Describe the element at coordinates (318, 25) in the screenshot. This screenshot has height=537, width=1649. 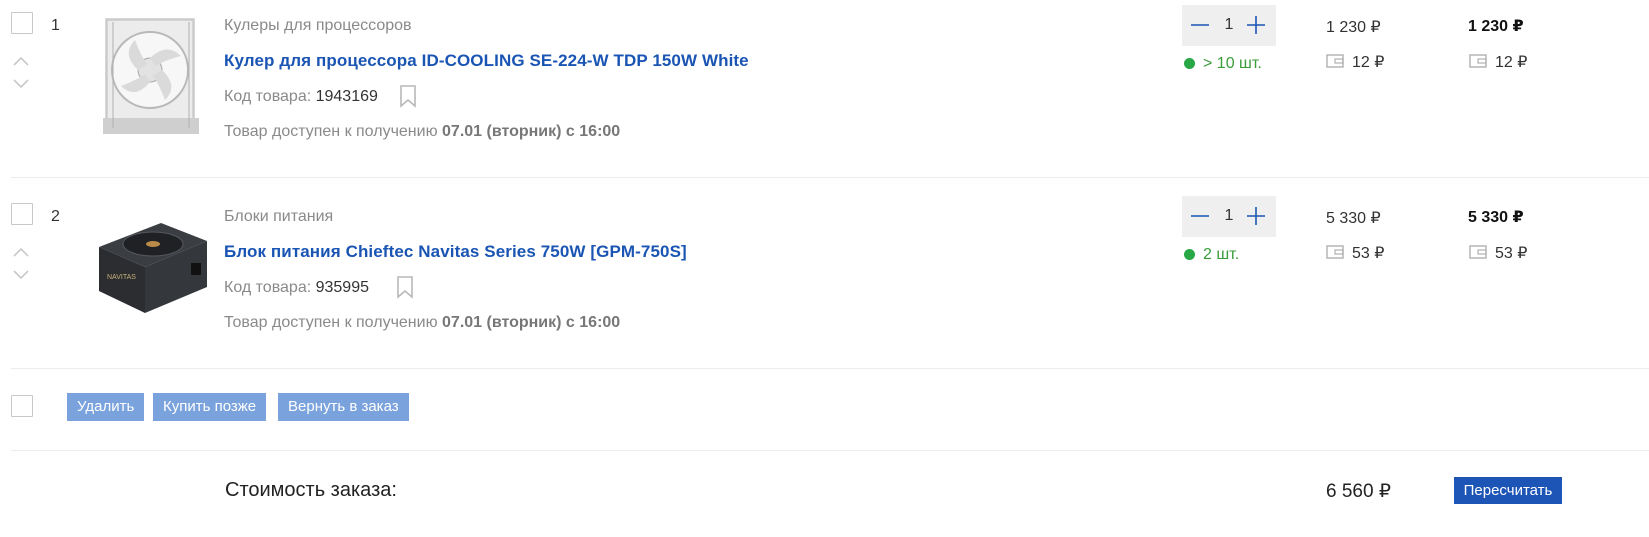
I see `item-category: Кулеры для процессоров` at that location.